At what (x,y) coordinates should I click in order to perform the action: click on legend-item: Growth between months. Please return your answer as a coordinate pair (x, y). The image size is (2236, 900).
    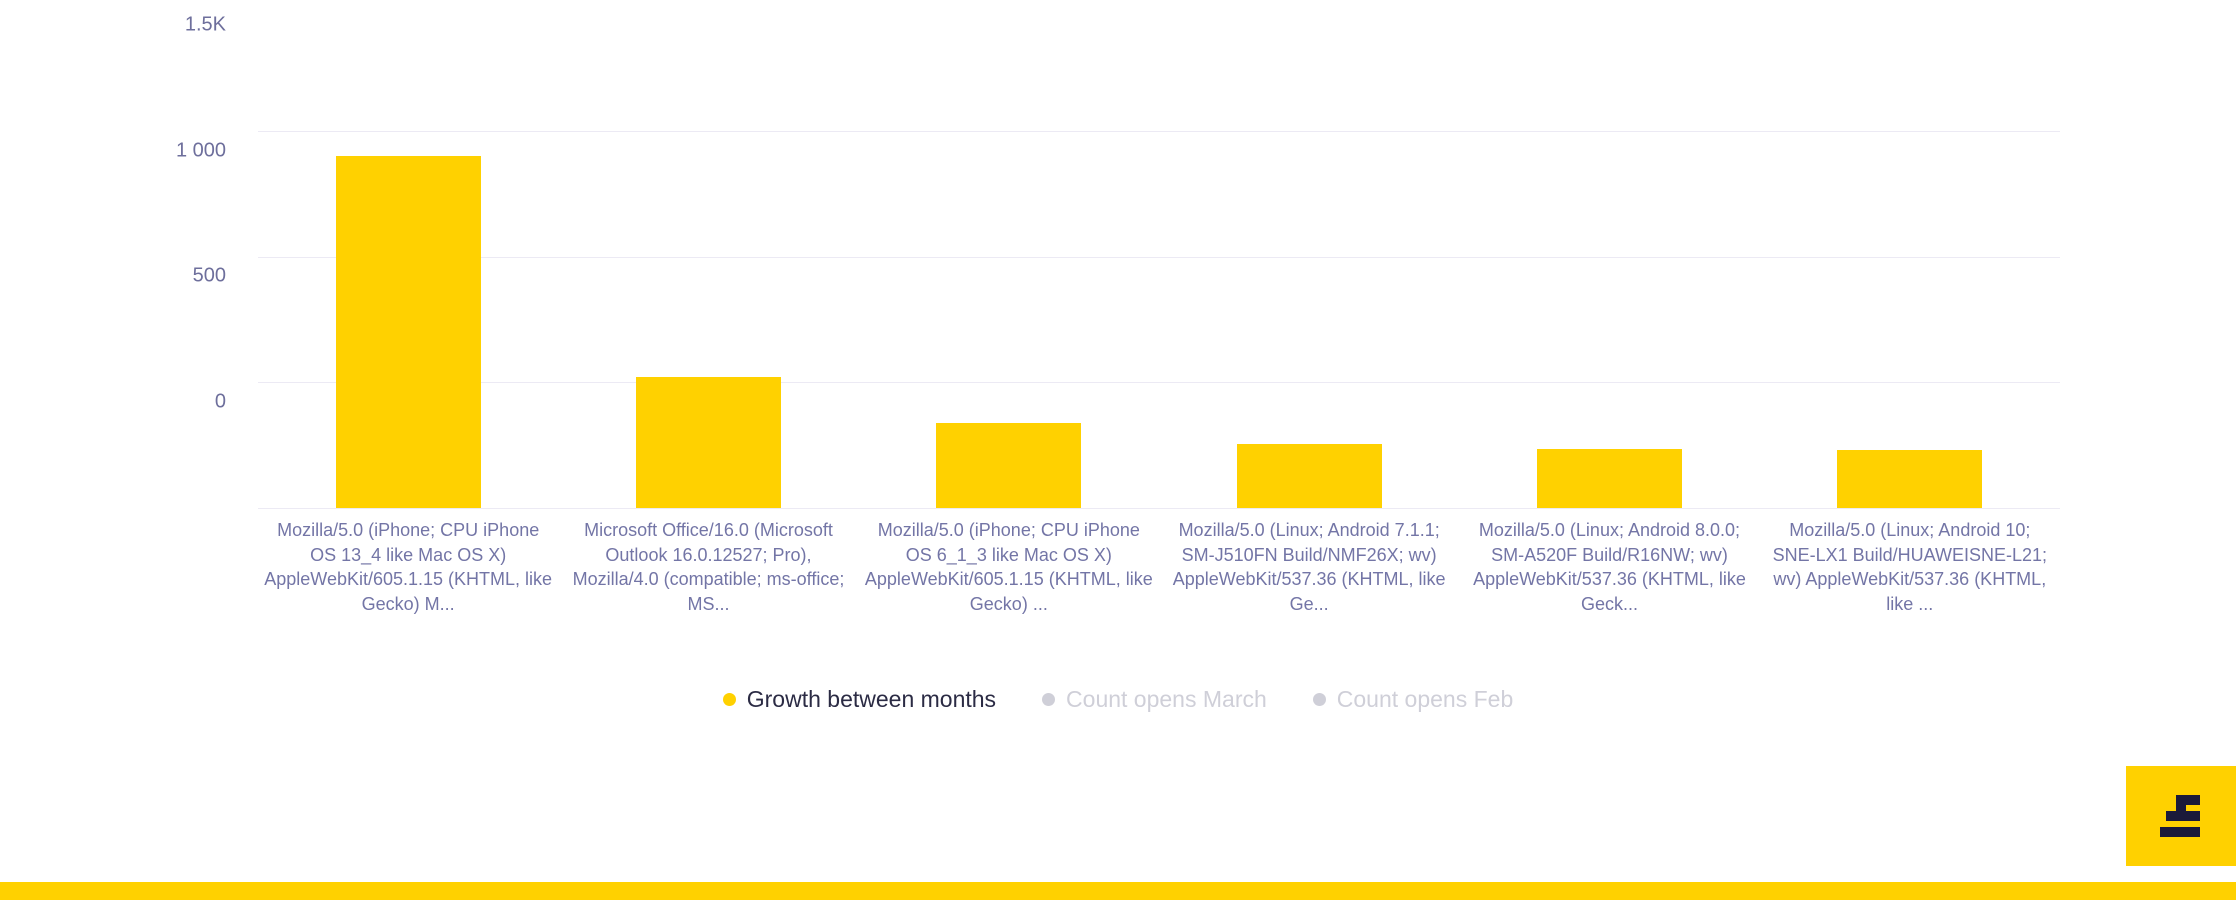
    Looking at the image, I should click on (859, 699).